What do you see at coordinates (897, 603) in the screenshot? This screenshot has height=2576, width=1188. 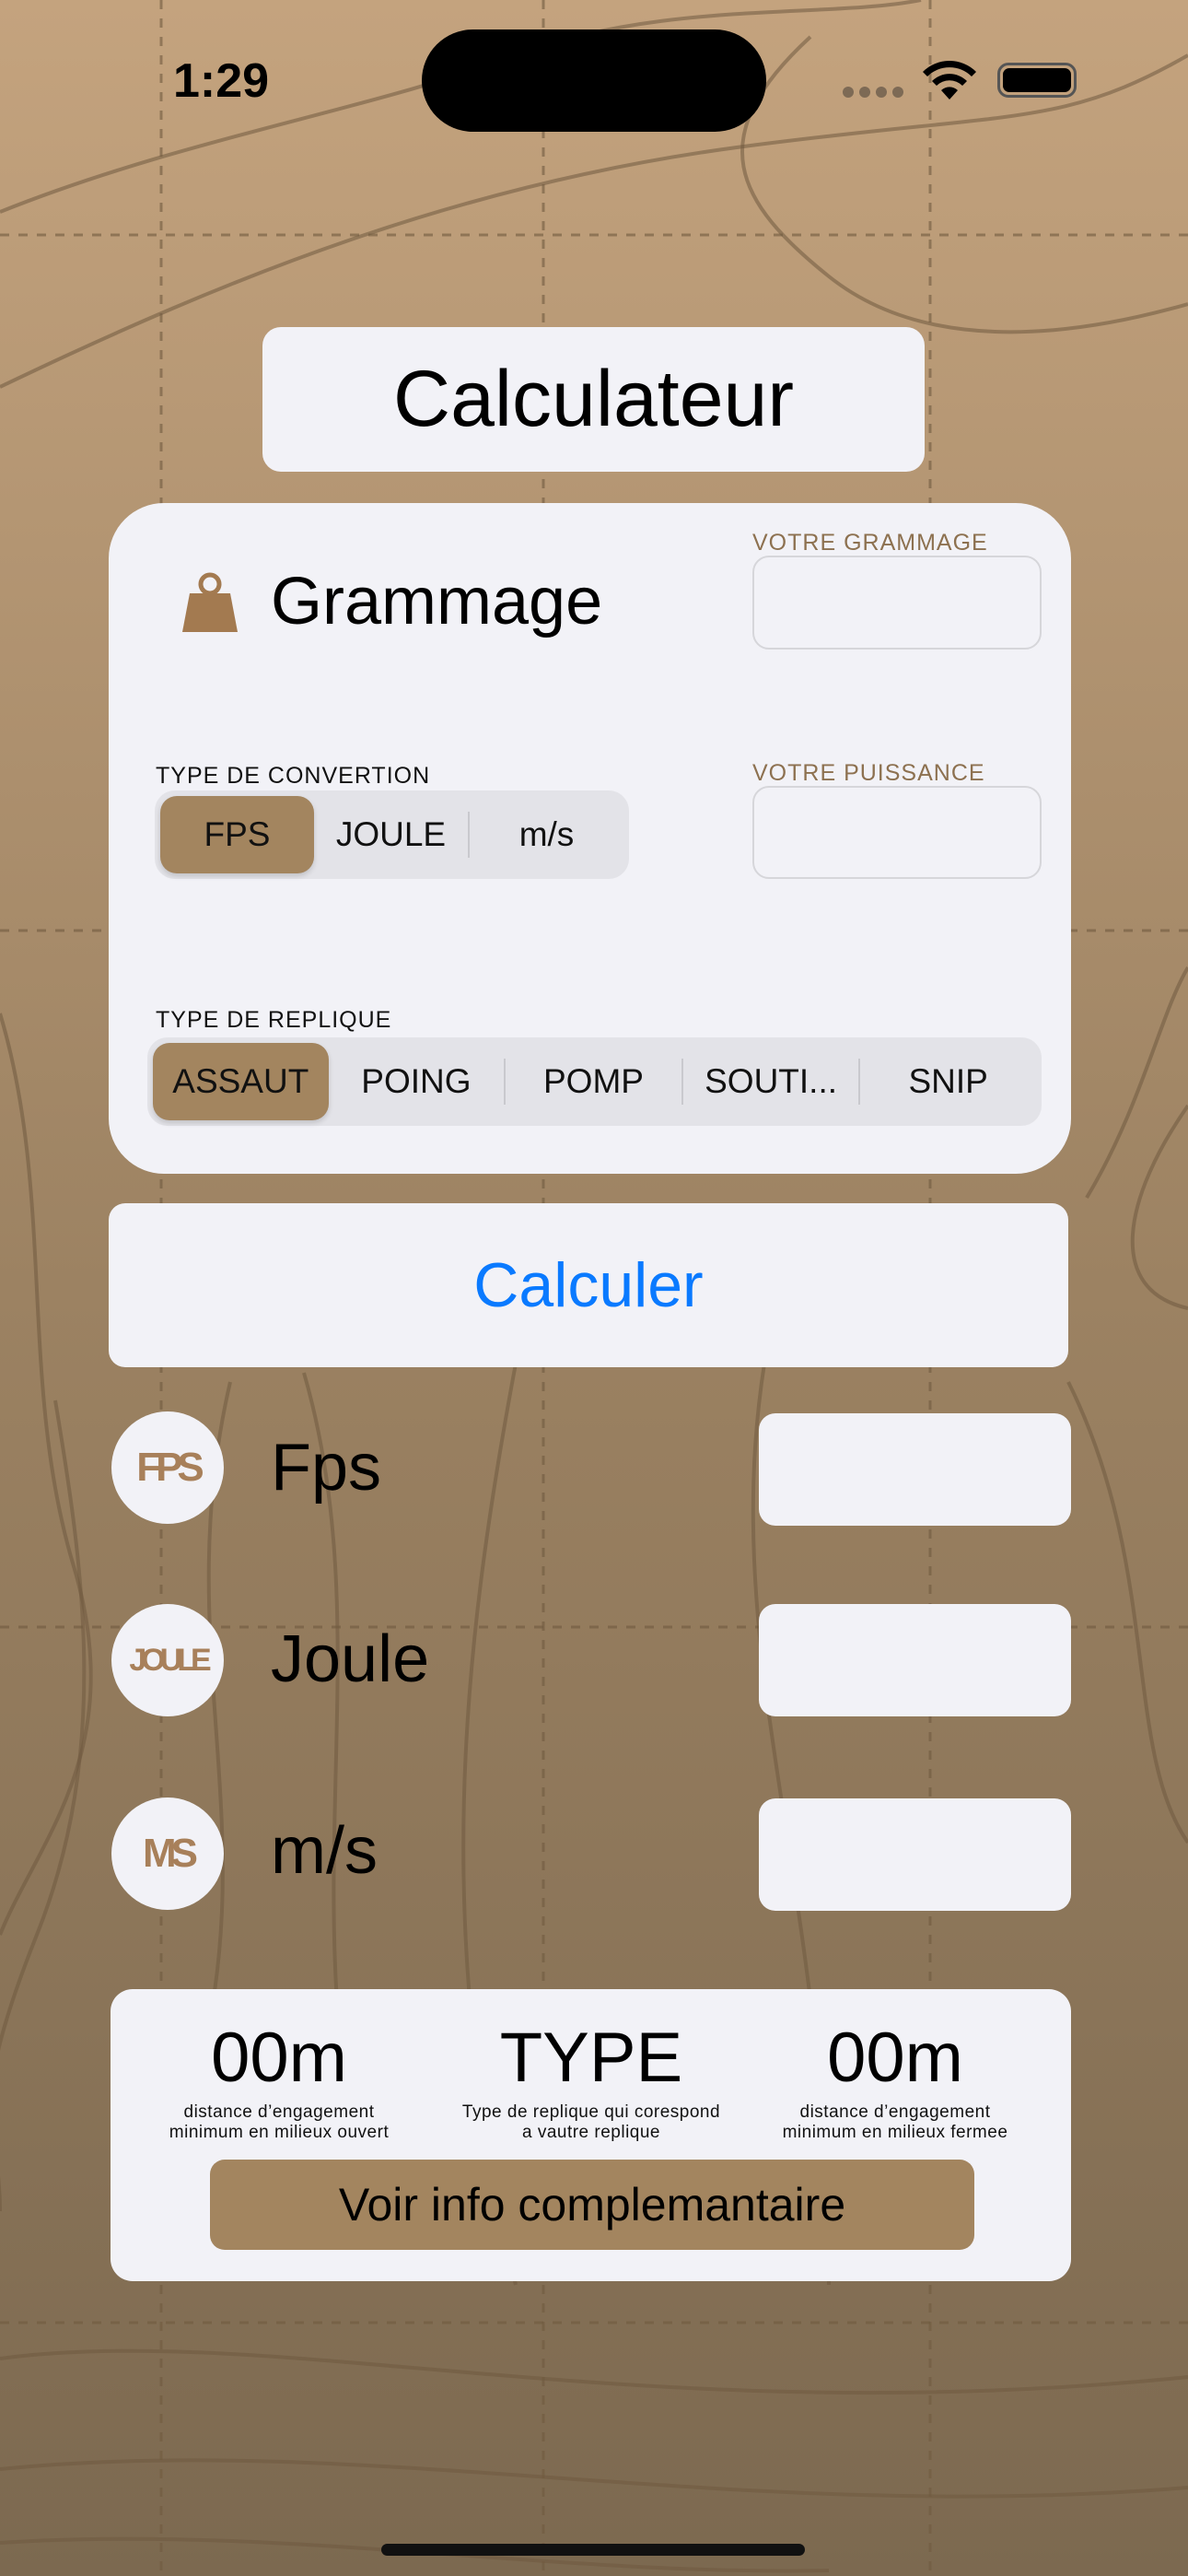 I see `grammage-input` at bounding box center [897, 603].